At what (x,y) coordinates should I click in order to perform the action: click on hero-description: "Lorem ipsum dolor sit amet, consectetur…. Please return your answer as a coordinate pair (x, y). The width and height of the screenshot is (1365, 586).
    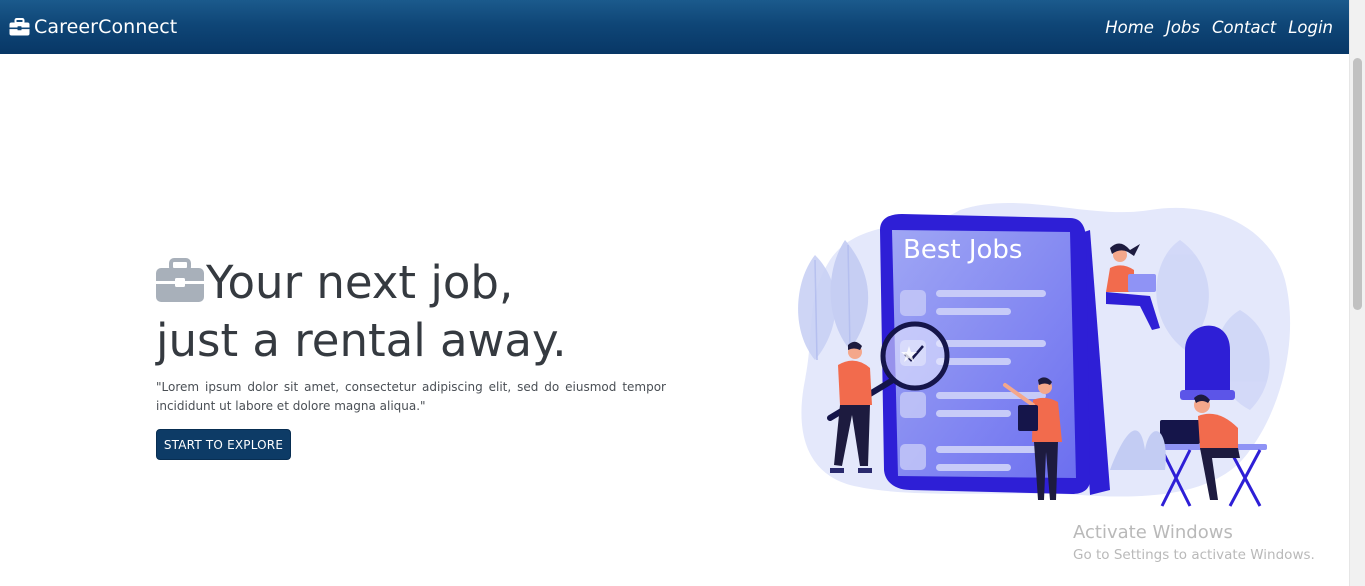
    Looking at the image, I should click on (411, 396).